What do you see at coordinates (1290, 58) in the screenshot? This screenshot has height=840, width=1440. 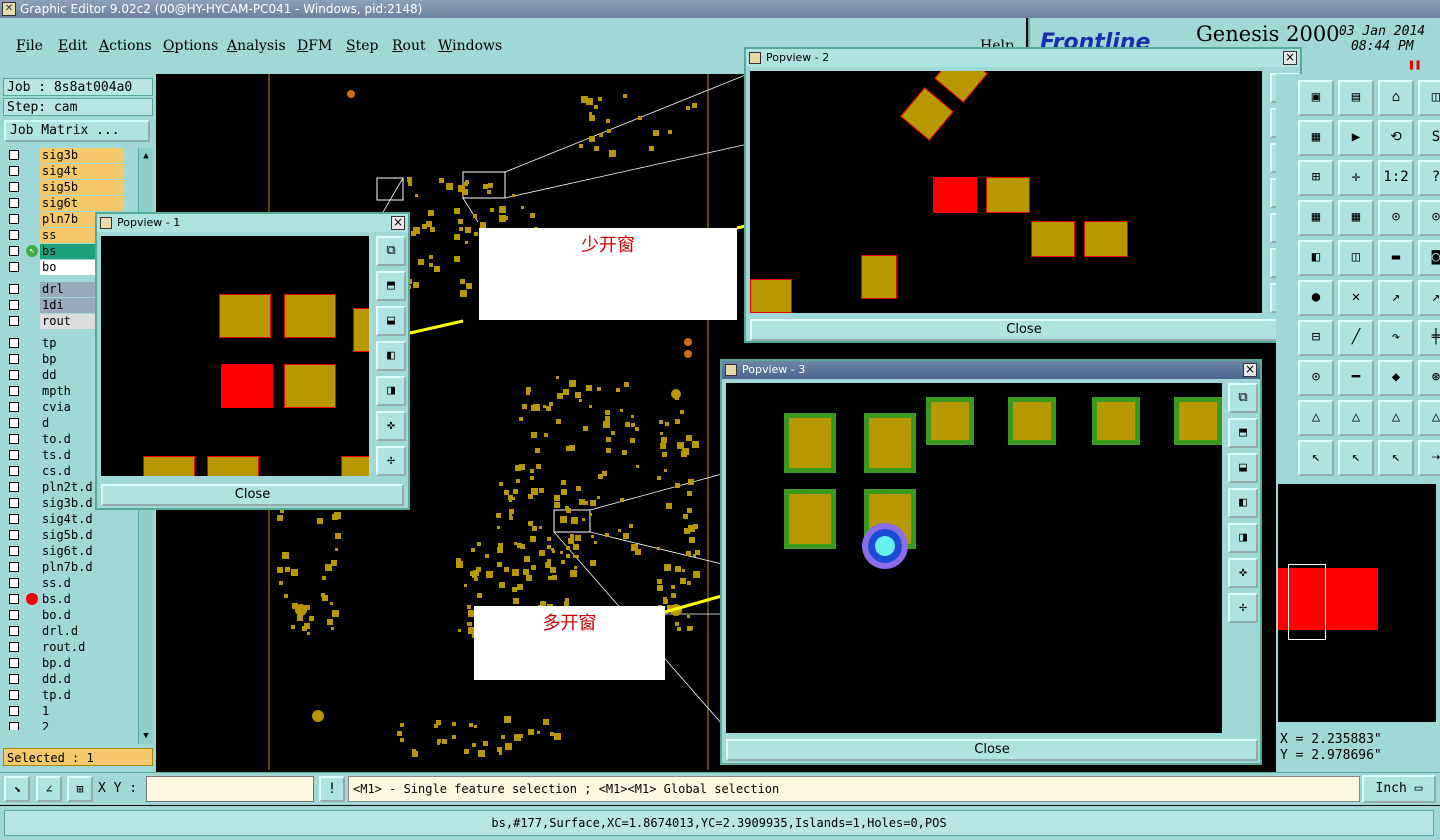 I see `popview-2-close-icon: ×` at bounding box center [1290, 58].